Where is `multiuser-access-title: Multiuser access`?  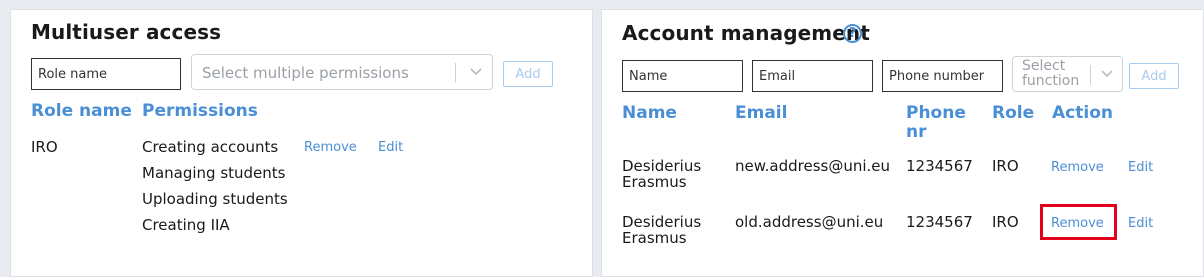 multiuser-access-title: Multiuser access is located at coordinates (126, 32).